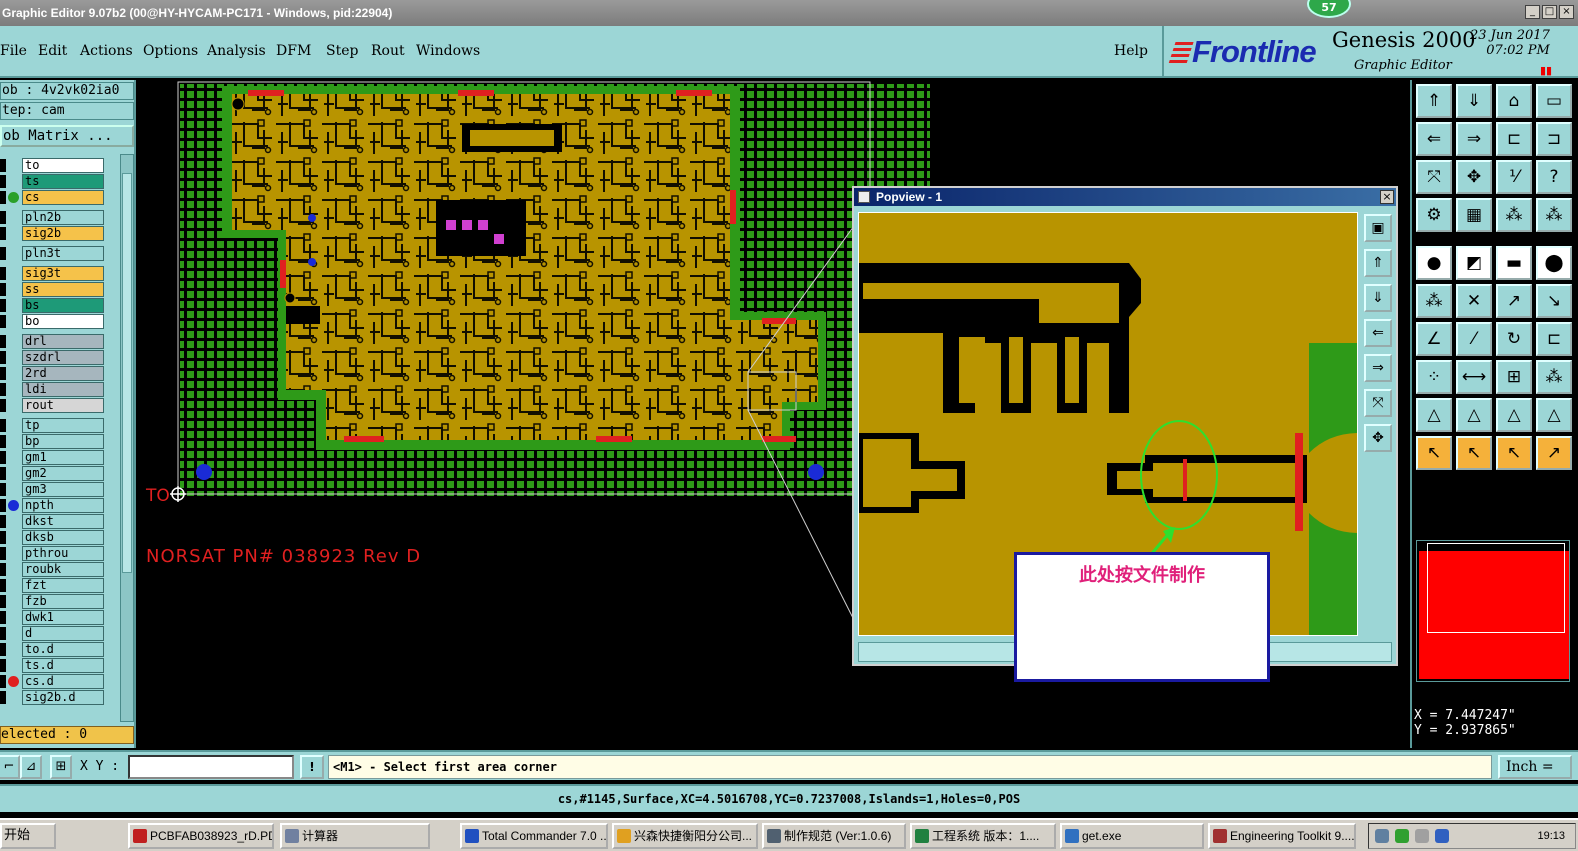 This screenshot has width=1578, height=851. I want to click on grid1-tool-icon: ▦, so click(1474, 215).